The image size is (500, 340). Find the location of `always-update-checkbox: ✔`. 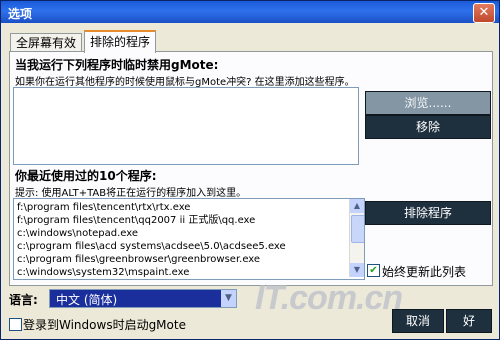

always-update-checkbox: ✔ is located at coordinates (373, 270).